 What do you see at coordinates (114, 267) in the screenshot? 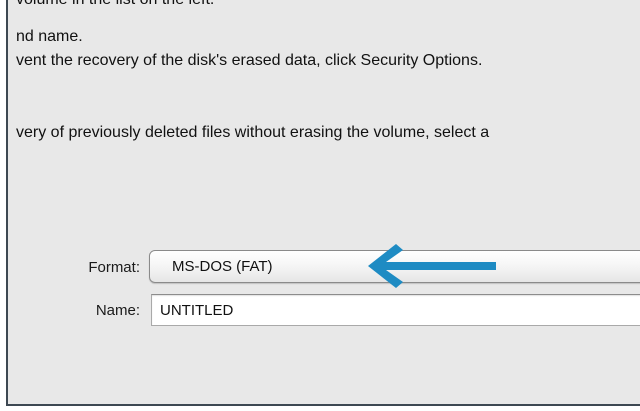
I see `format-label: Format:` at bounding box center [114, 267].